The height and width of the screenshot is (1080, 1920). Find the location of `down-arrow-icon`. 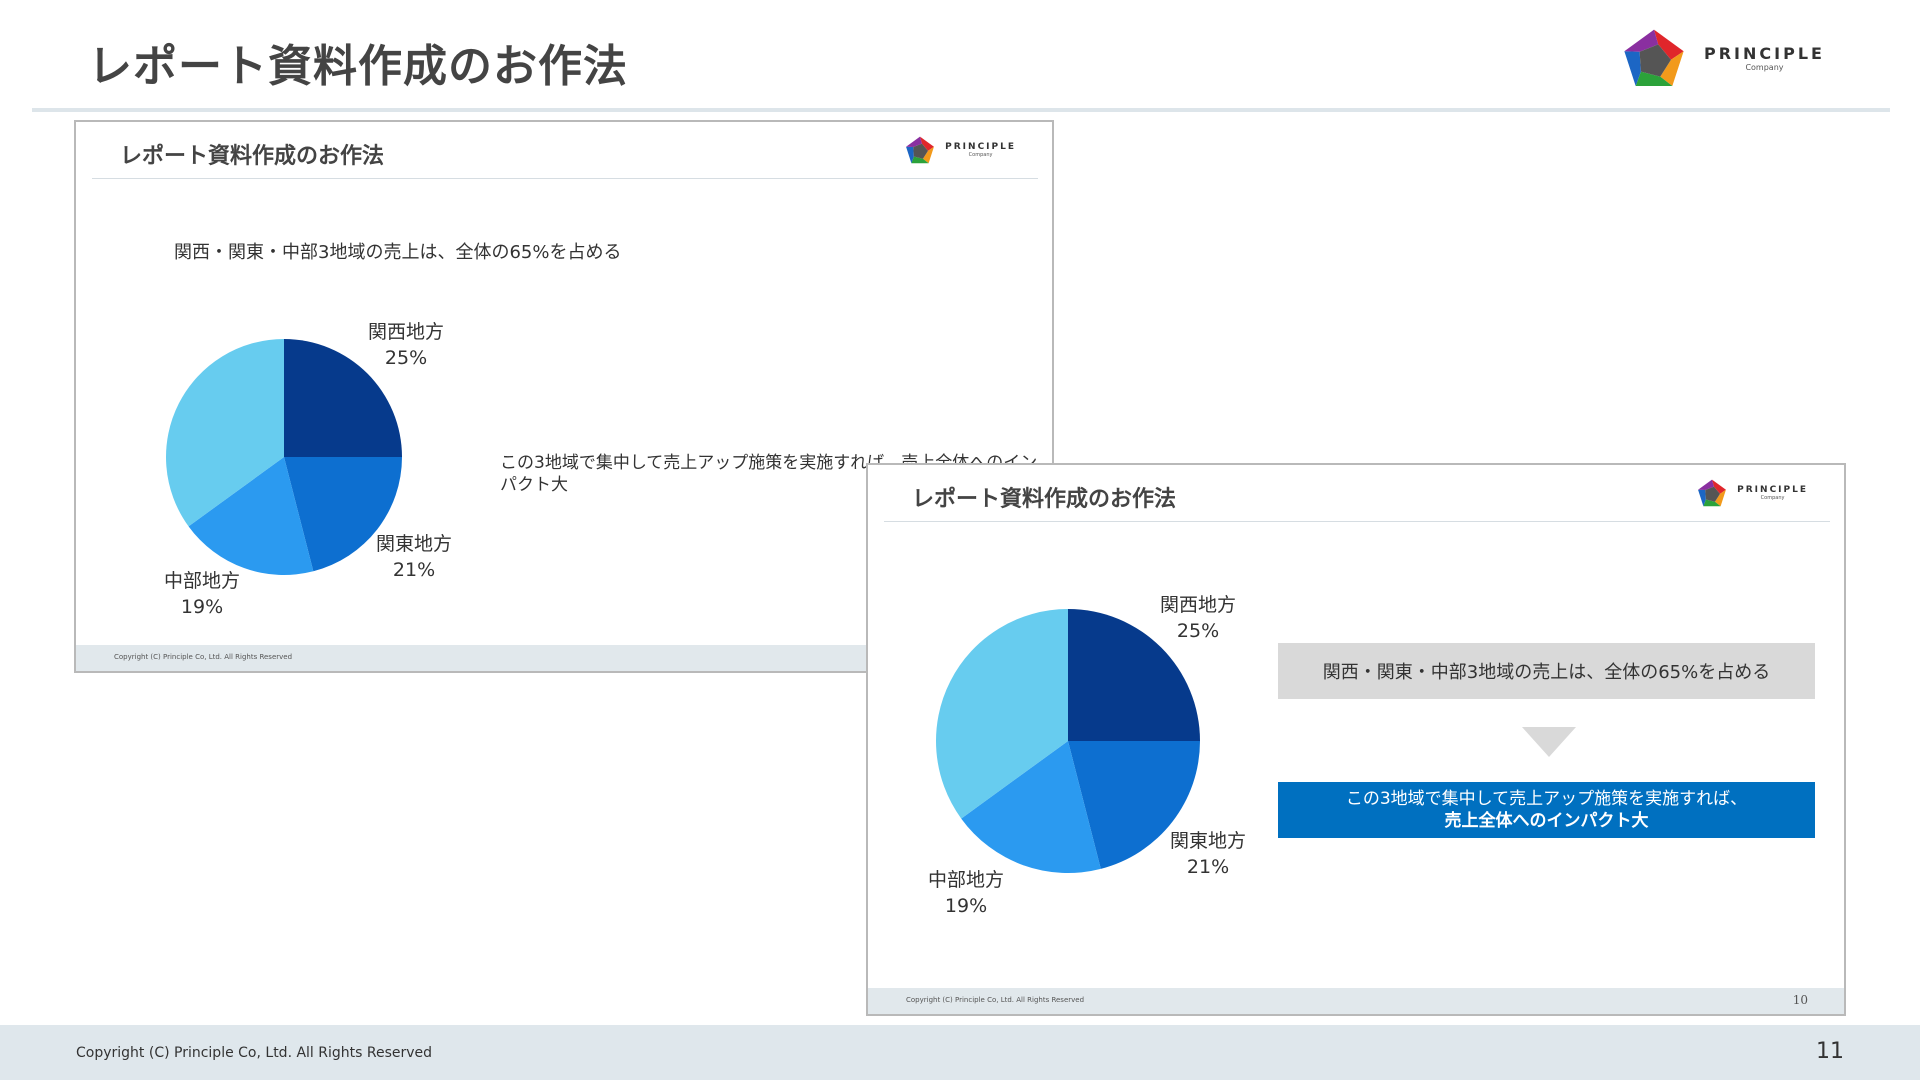

down-arrow-icon is located at coordinates (1549, 742).